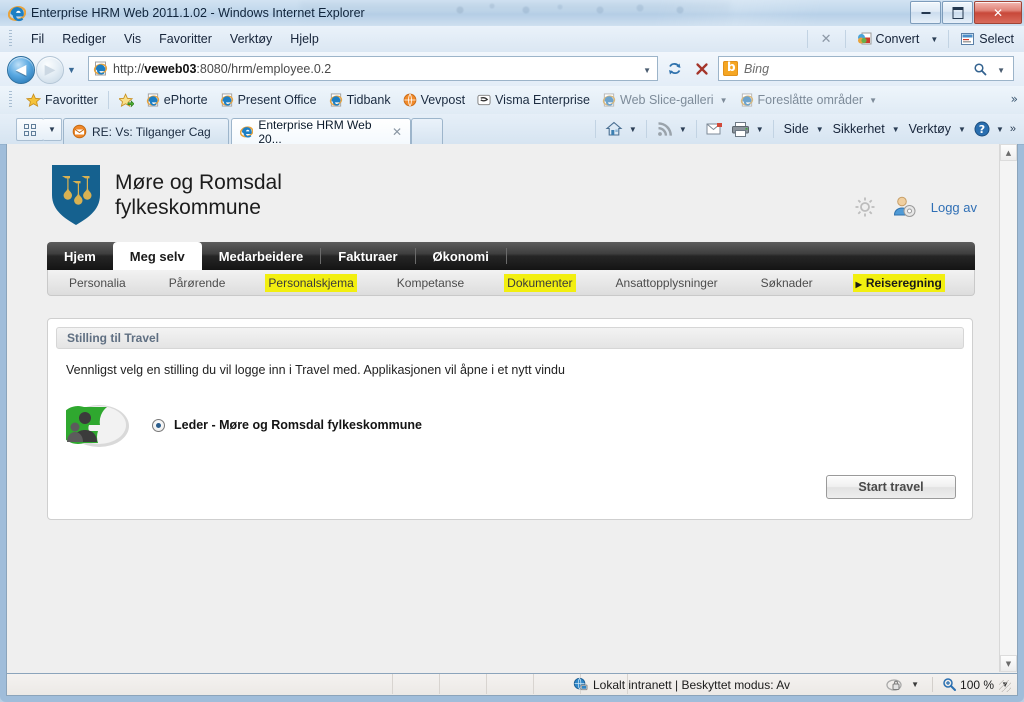  Describe the element at coordinates (10, 38) in the screenshot. I see `menu-grip` at that location.